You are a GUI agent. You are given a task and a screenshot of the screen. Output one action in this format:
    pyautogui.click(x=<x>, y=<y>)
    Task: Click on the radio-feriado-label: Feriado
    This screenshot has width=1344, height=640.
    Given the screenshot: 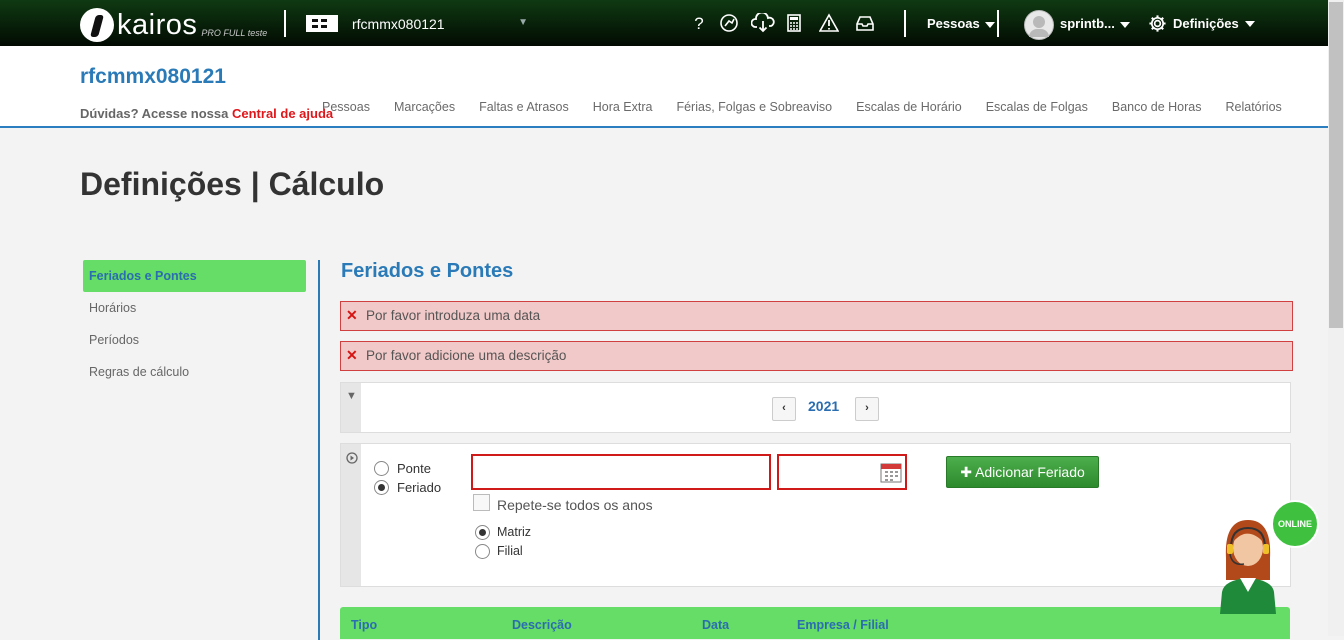 What is the action you would take?
    pyautogui.click(x=419, y=487)
    